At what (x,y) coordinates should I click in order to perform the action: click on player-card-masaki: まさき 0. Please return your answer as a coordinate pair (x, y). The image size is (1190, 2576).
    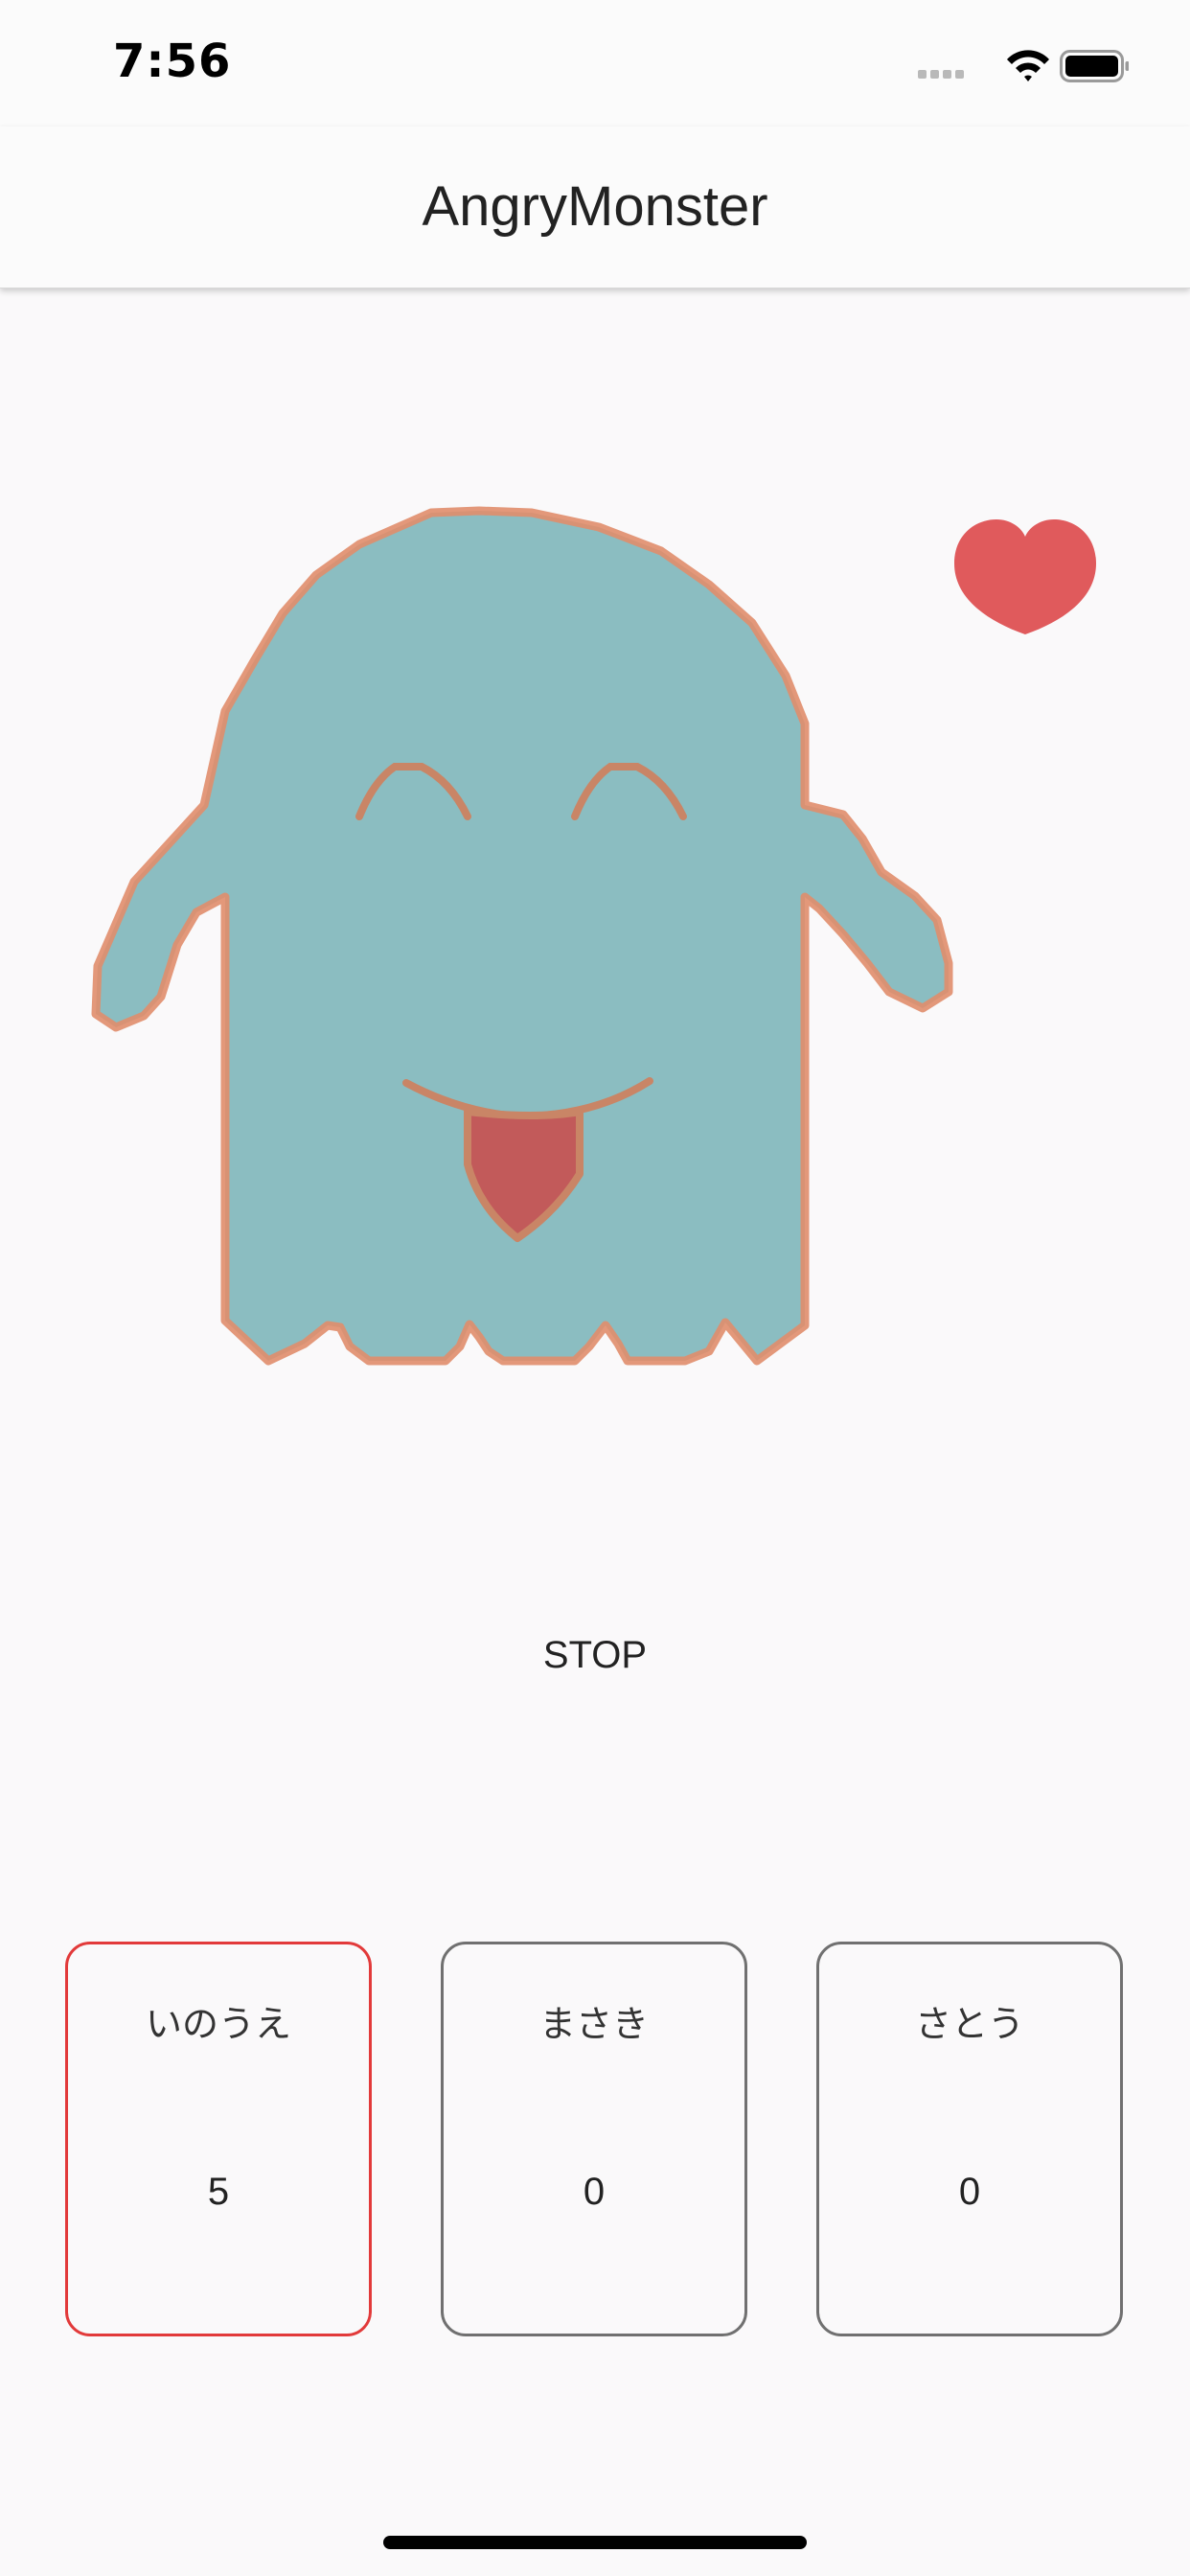
    Looking at the image, I should click on (594, 2139).